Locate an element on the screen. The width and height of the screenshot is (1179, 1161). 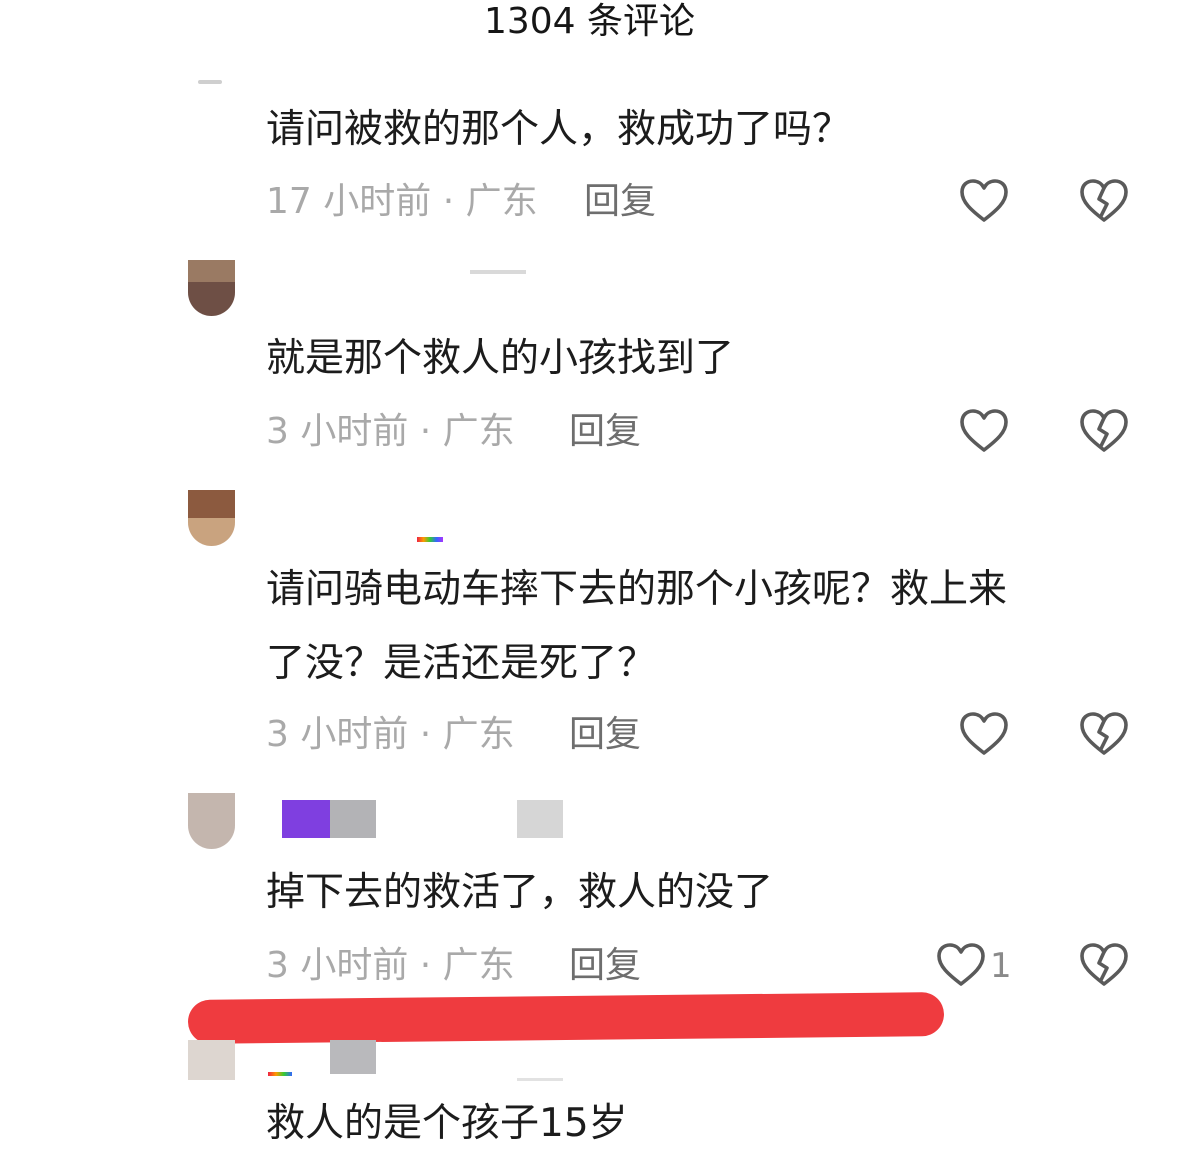
comment-text: 救人的是个孩子15岁 is located at coordinates (447, 1123).